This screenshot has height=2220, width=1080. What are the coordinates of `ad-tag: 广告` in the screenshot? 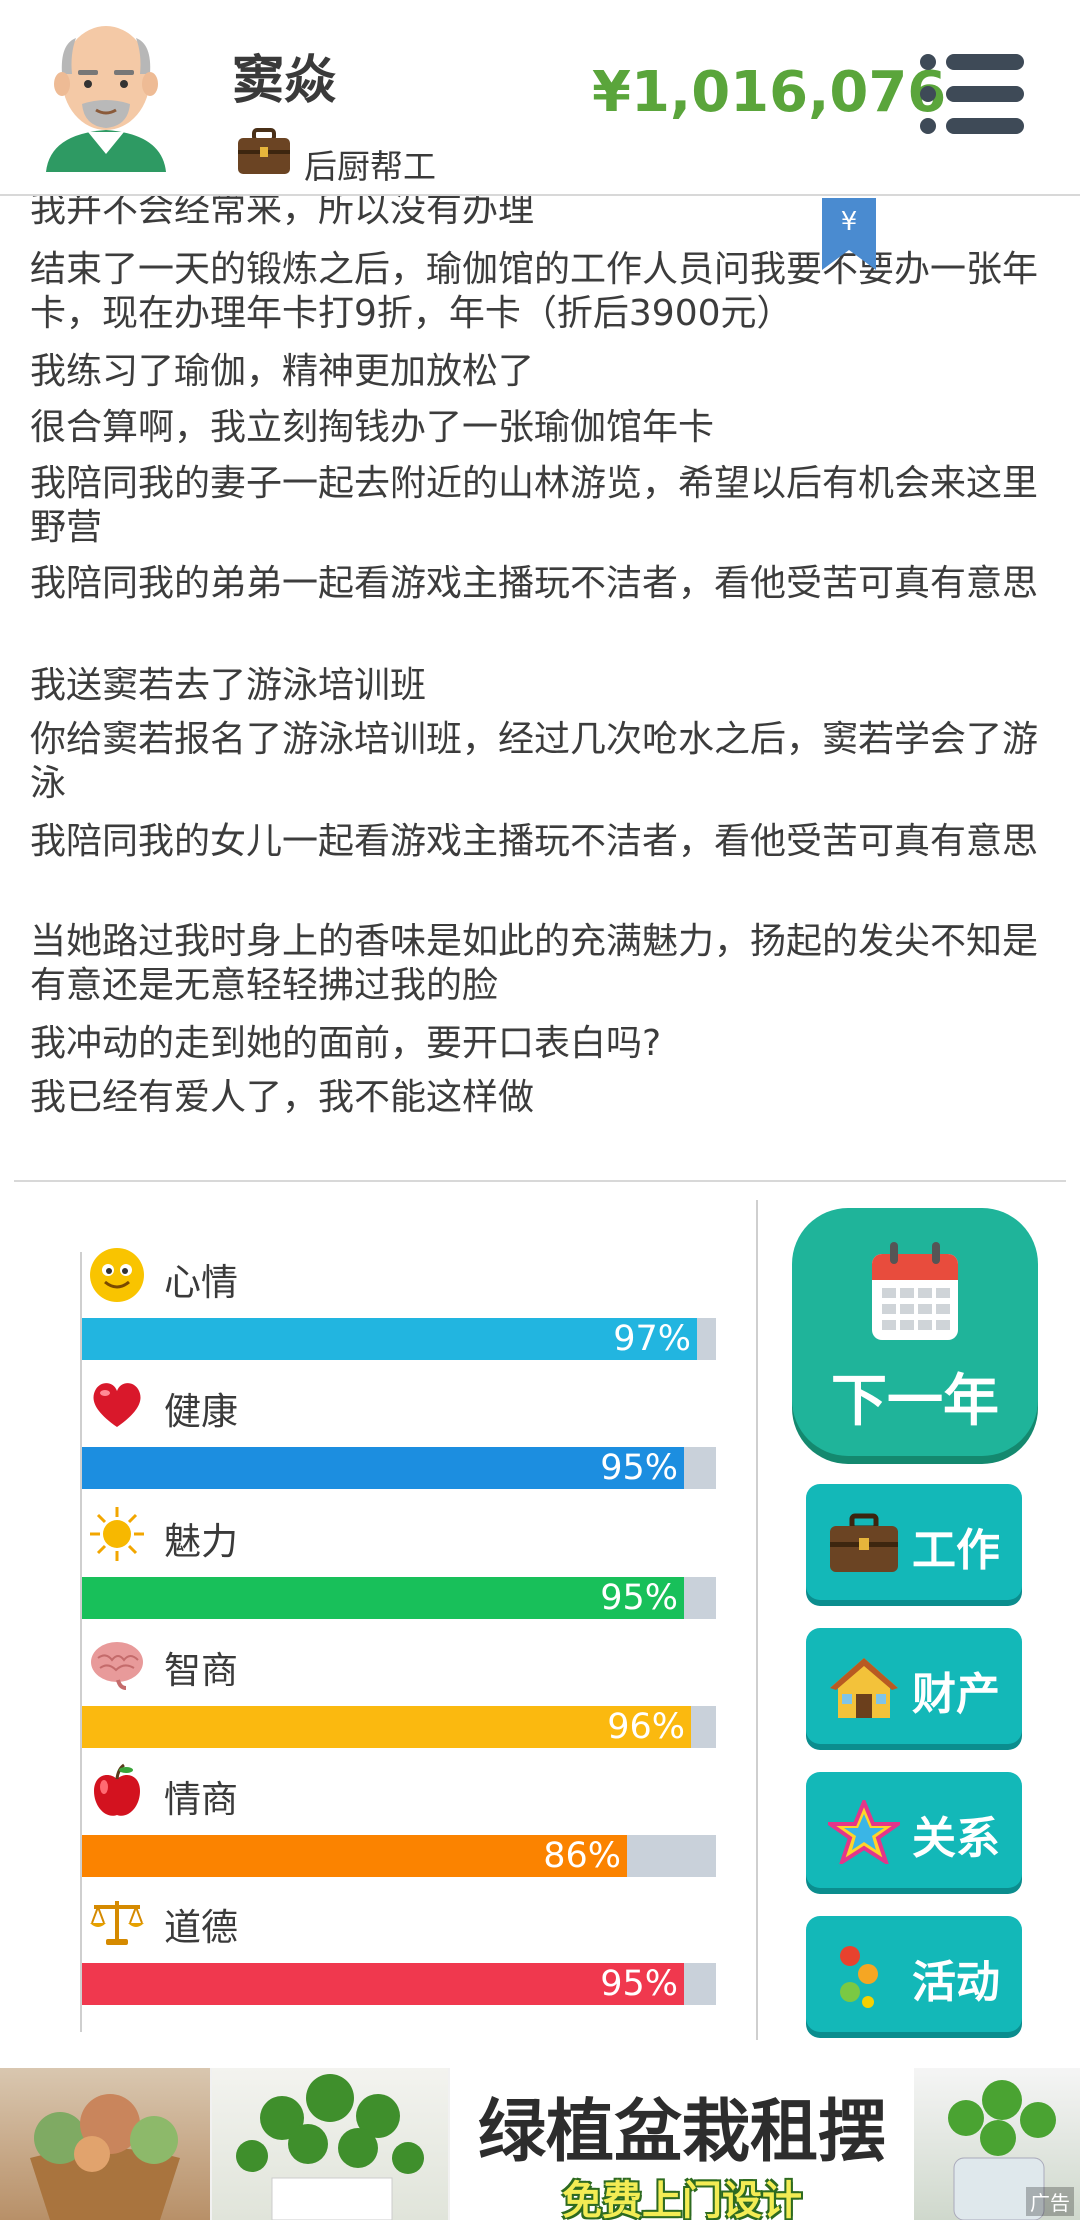 It's located at (1050, 2201).